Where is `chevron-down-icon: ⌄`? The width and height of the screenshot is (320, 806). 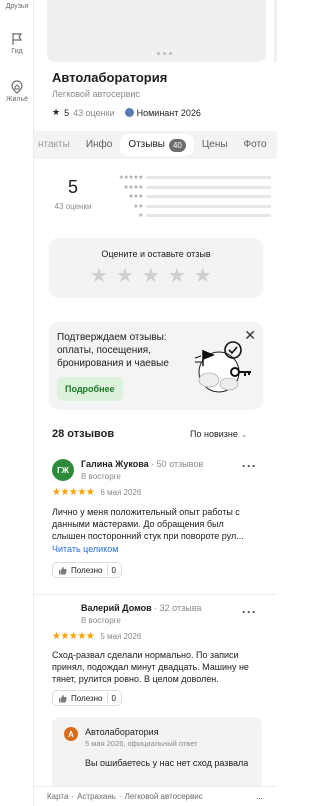
chevron-down-icon: ⌄ is located at coordinates (244, 434).